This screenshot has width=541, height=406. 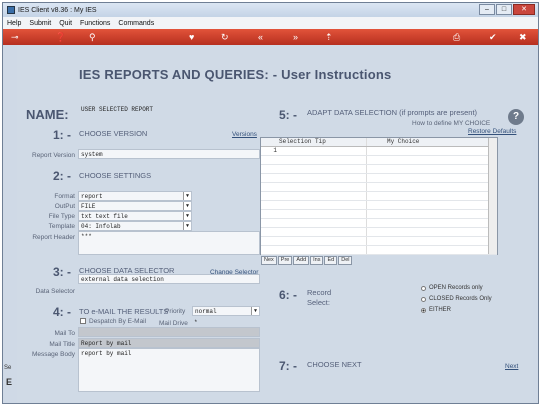 I want to click on grid-insert-button: Ins, so click(x=317, y=260).